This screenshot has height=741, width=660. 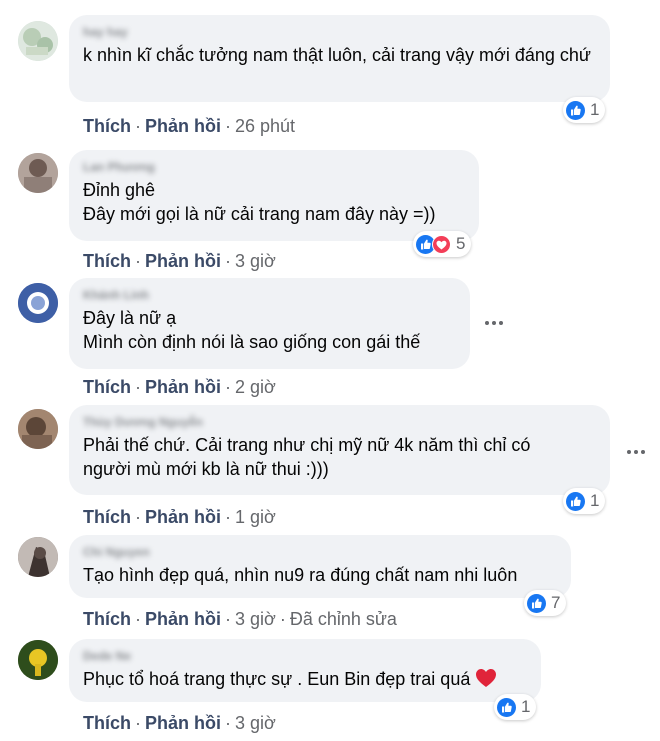 I want to click on comment-text: Đỉnh ghê, so click(x=119, y=190).